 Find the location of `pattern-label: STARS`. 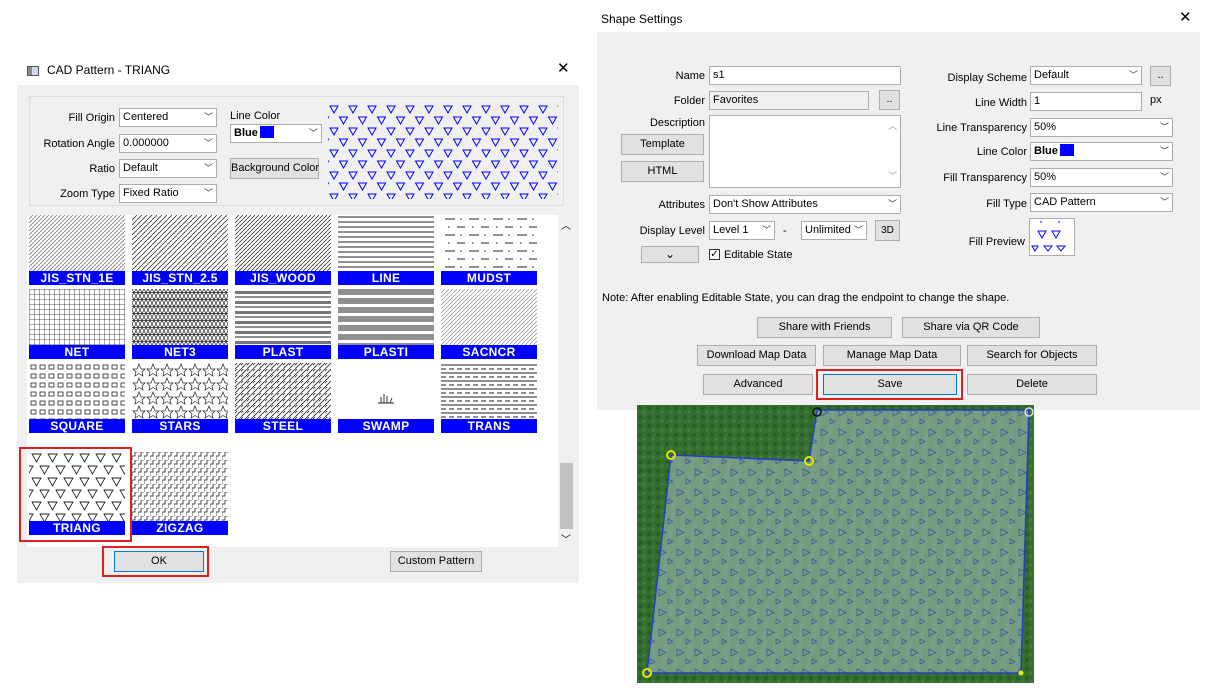

pattern-label: STARS is located at coordinates (180, 426).